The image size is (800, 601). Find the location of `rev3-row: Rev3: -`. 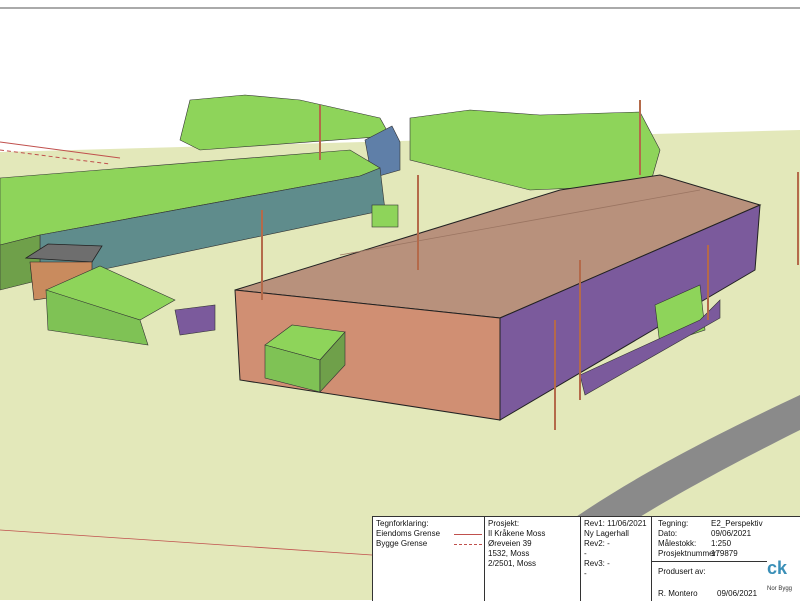

rev3-row: Rev3: - is located at coordinates (616, 564).